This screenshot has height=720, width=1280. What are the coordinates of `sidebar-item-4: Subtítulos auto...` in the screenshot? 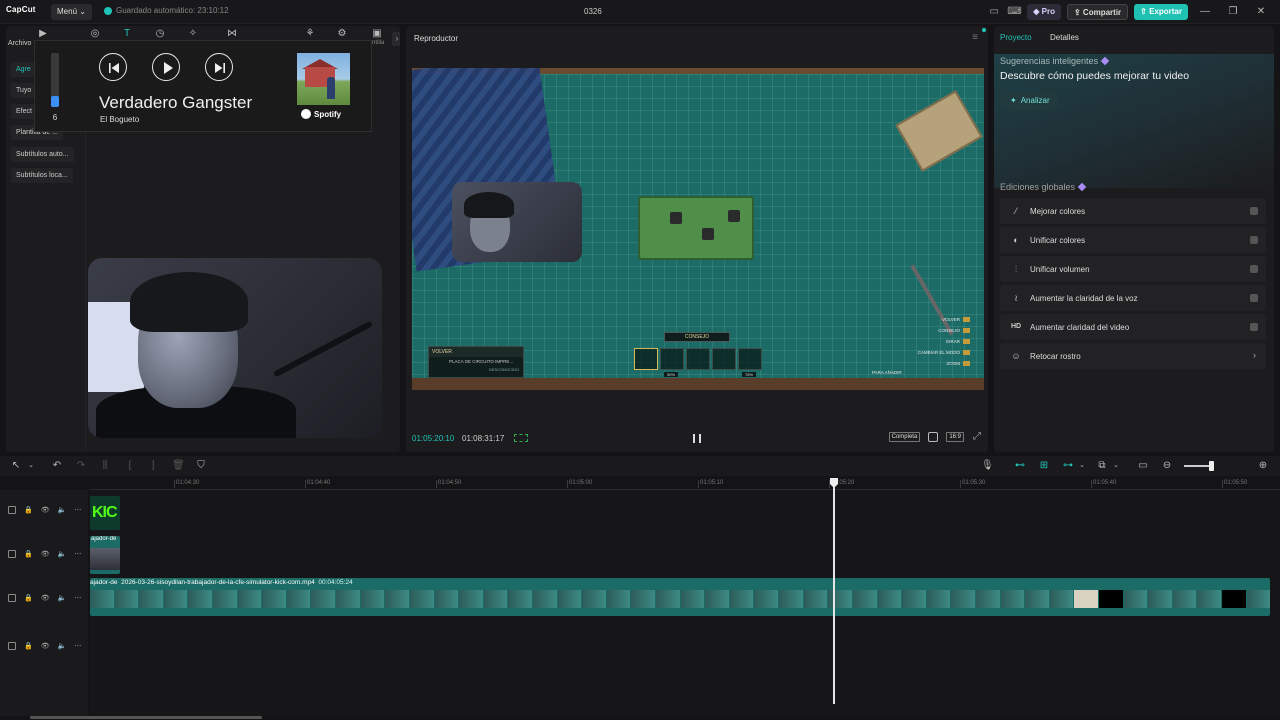 It's located at (42, 154).